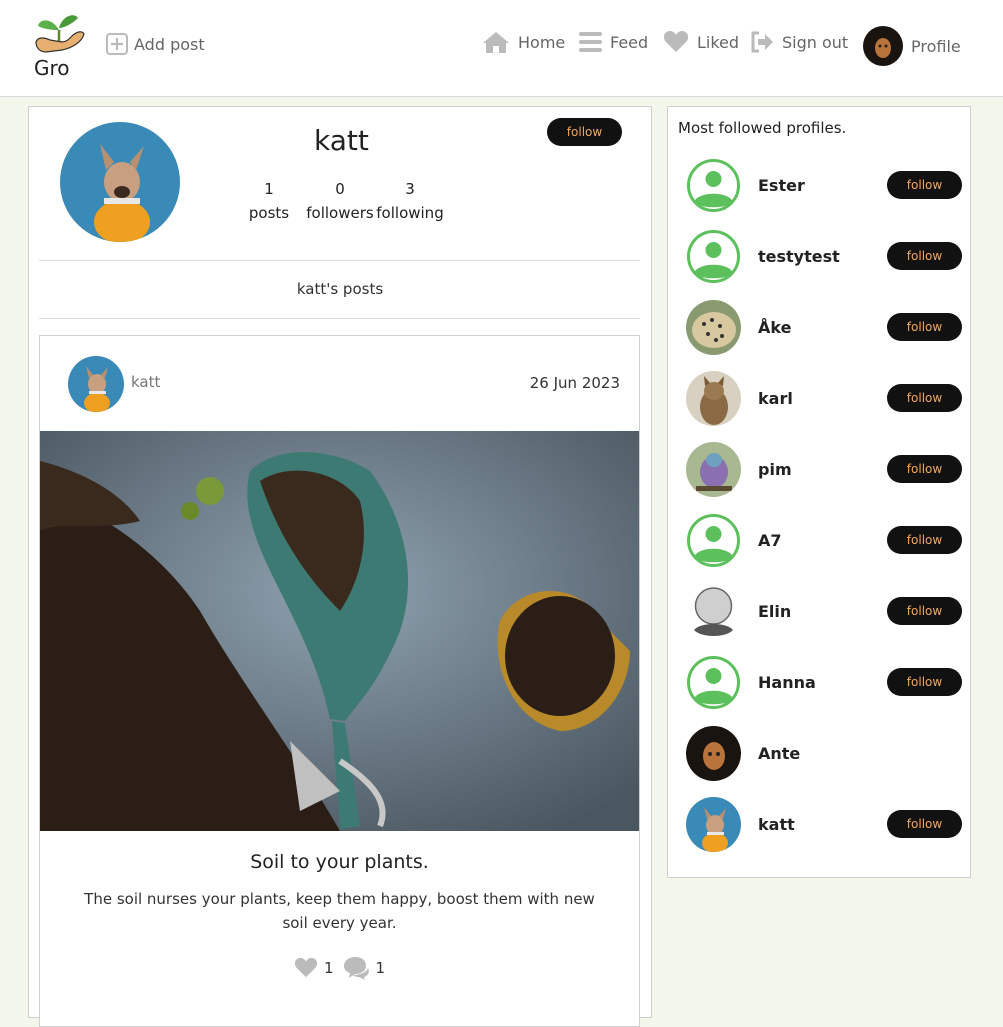  Describe the element at coordinates (117, 44) in the screenshot. I see `plus-square-icon` at that location.